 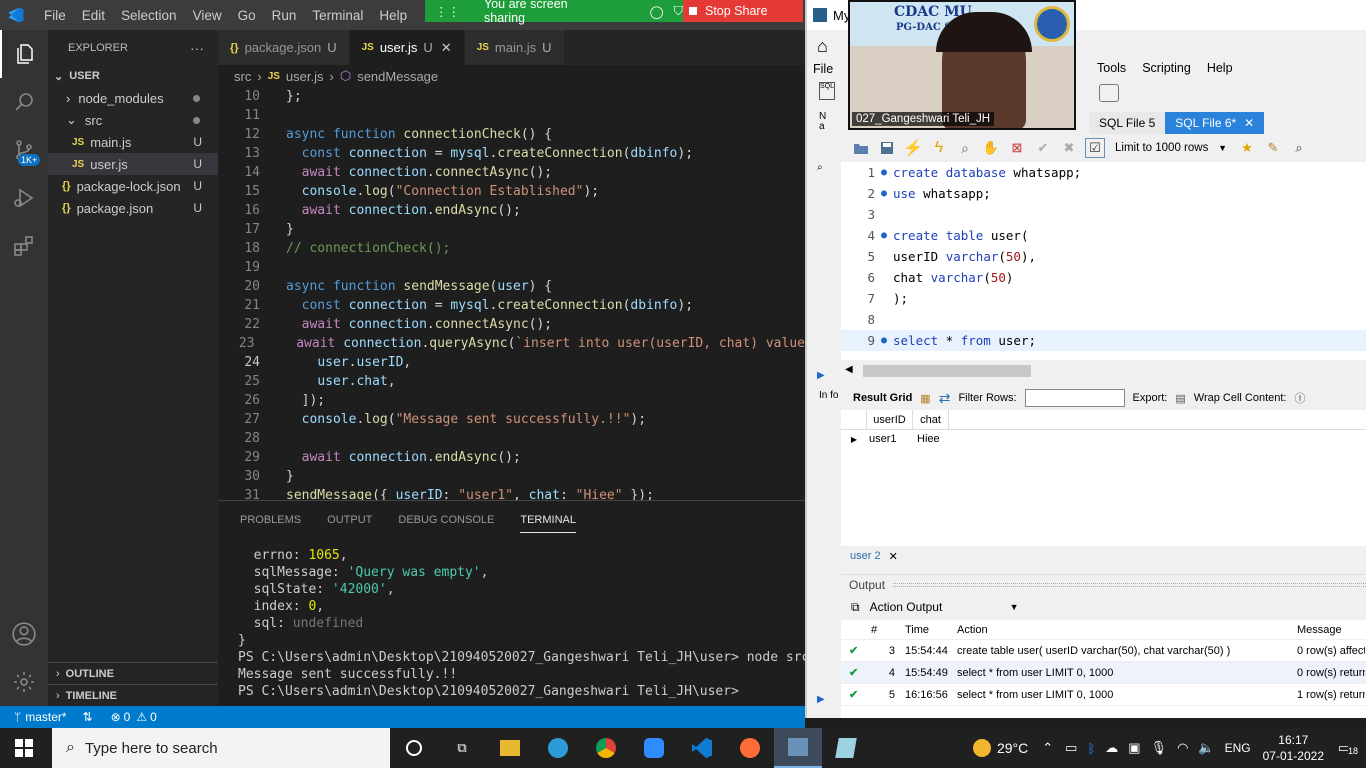 What do you see at coordinates (414, 748) in the screenshot?
I see `cortana-icon` at bounding box center [414, 748].